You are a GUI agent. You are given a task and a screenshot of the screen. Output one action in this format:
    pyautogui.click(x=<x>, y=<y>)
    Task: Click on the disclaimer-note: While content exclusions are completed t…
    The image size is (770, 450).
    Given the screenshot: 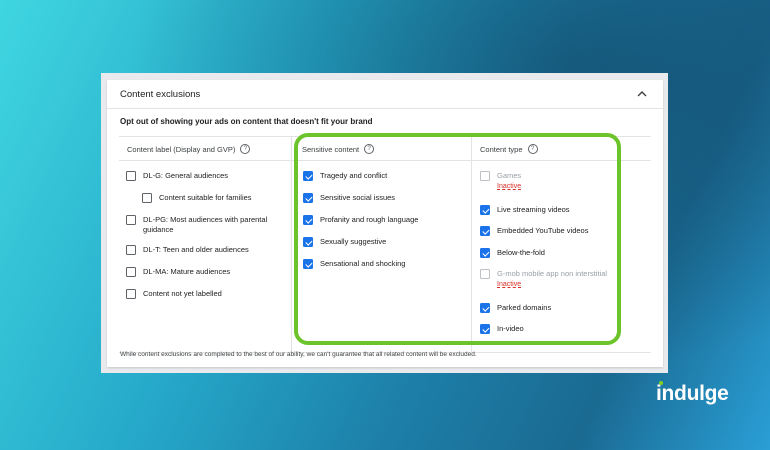 What is the action you would take?
    pyautogui.click(x=298, y=354)
    